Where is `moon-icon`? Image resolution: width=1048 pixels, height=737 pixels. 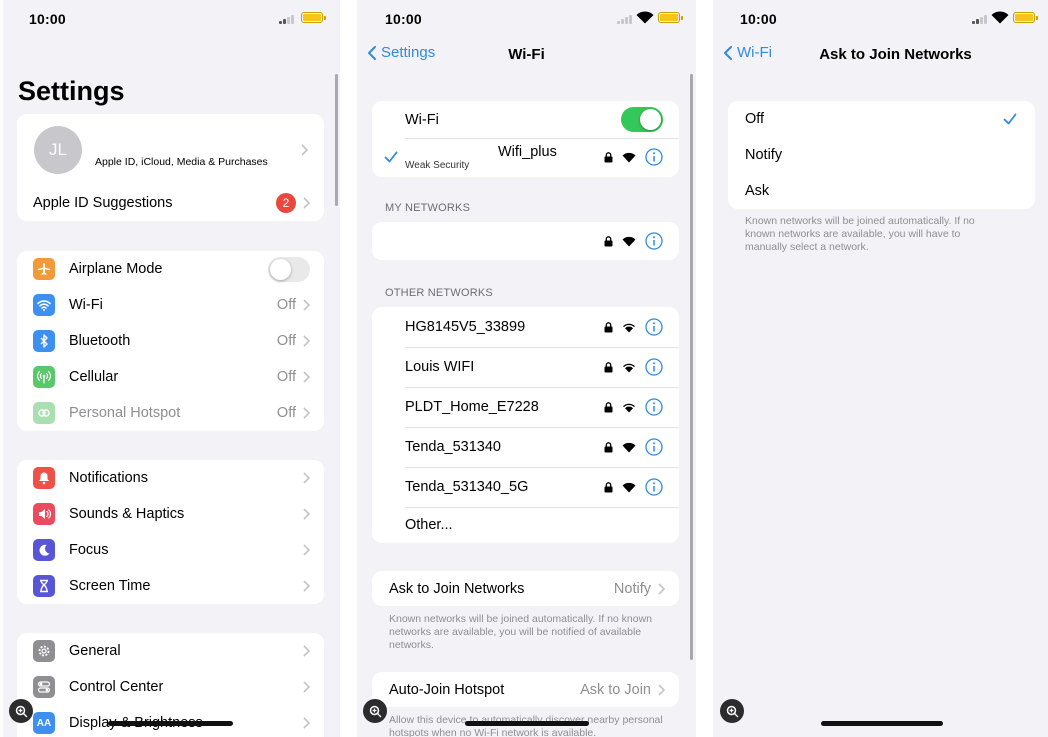 moon-icon is located at coordinates (44, 550).